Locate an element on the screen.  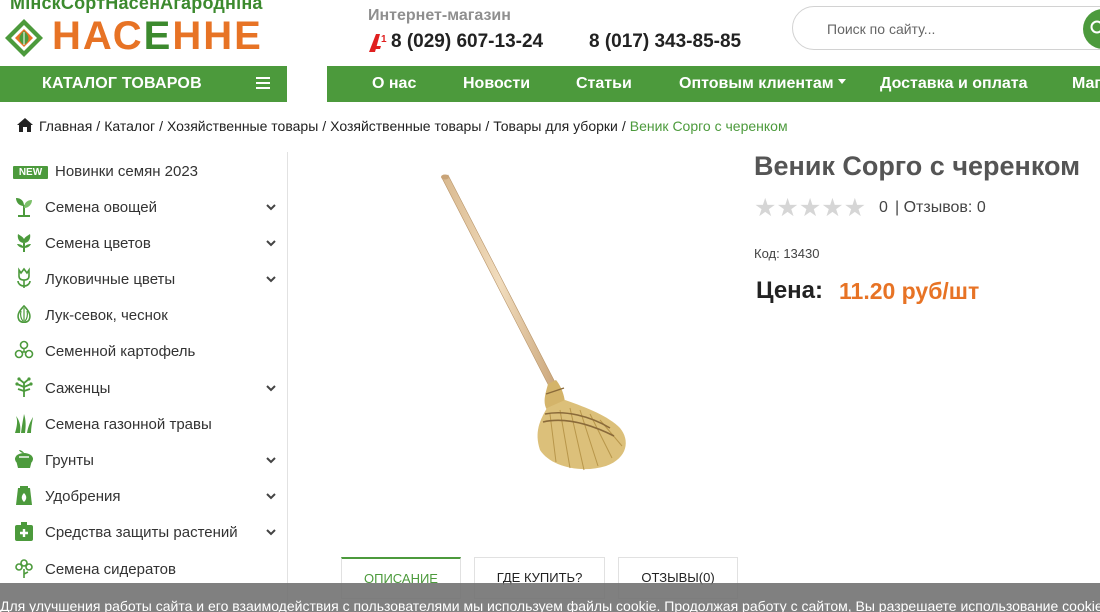
sidebar-item-label: Семена цветов is located at coordinates (98, 243).